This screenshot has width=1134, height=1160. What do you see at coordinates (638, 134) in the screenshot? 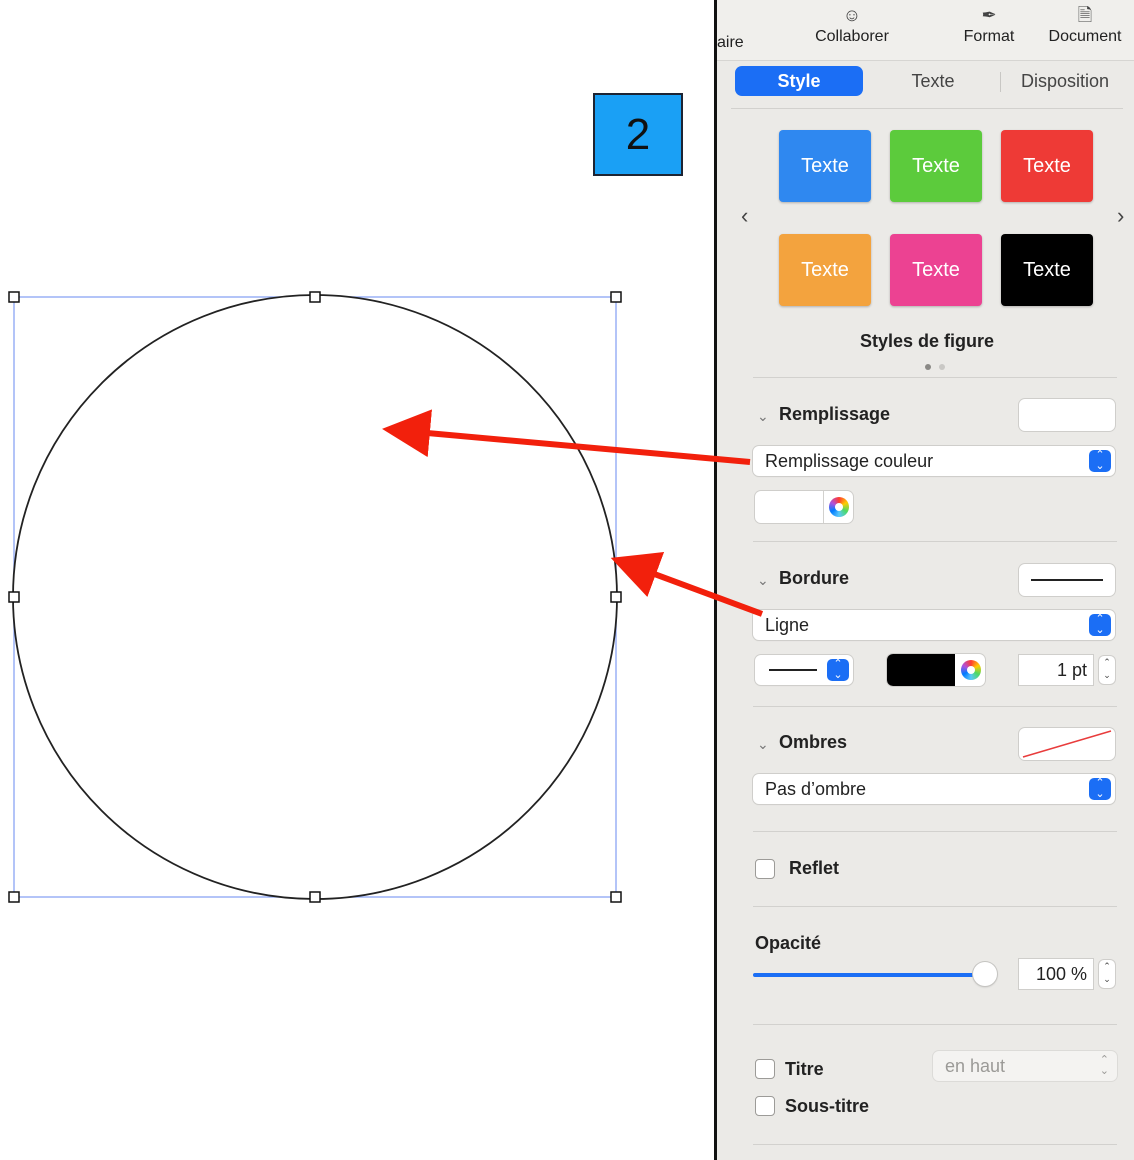
I see `step-number-badge: 2` at bounding box center [638, 134].